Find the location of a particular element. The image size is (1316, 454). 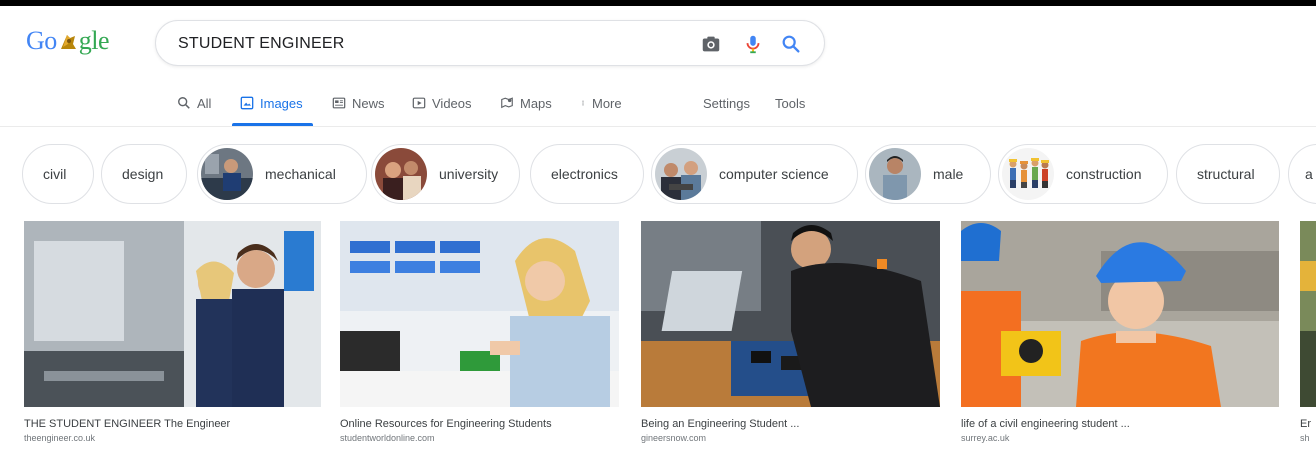

camera-icon is located at coordinates (711, 44).